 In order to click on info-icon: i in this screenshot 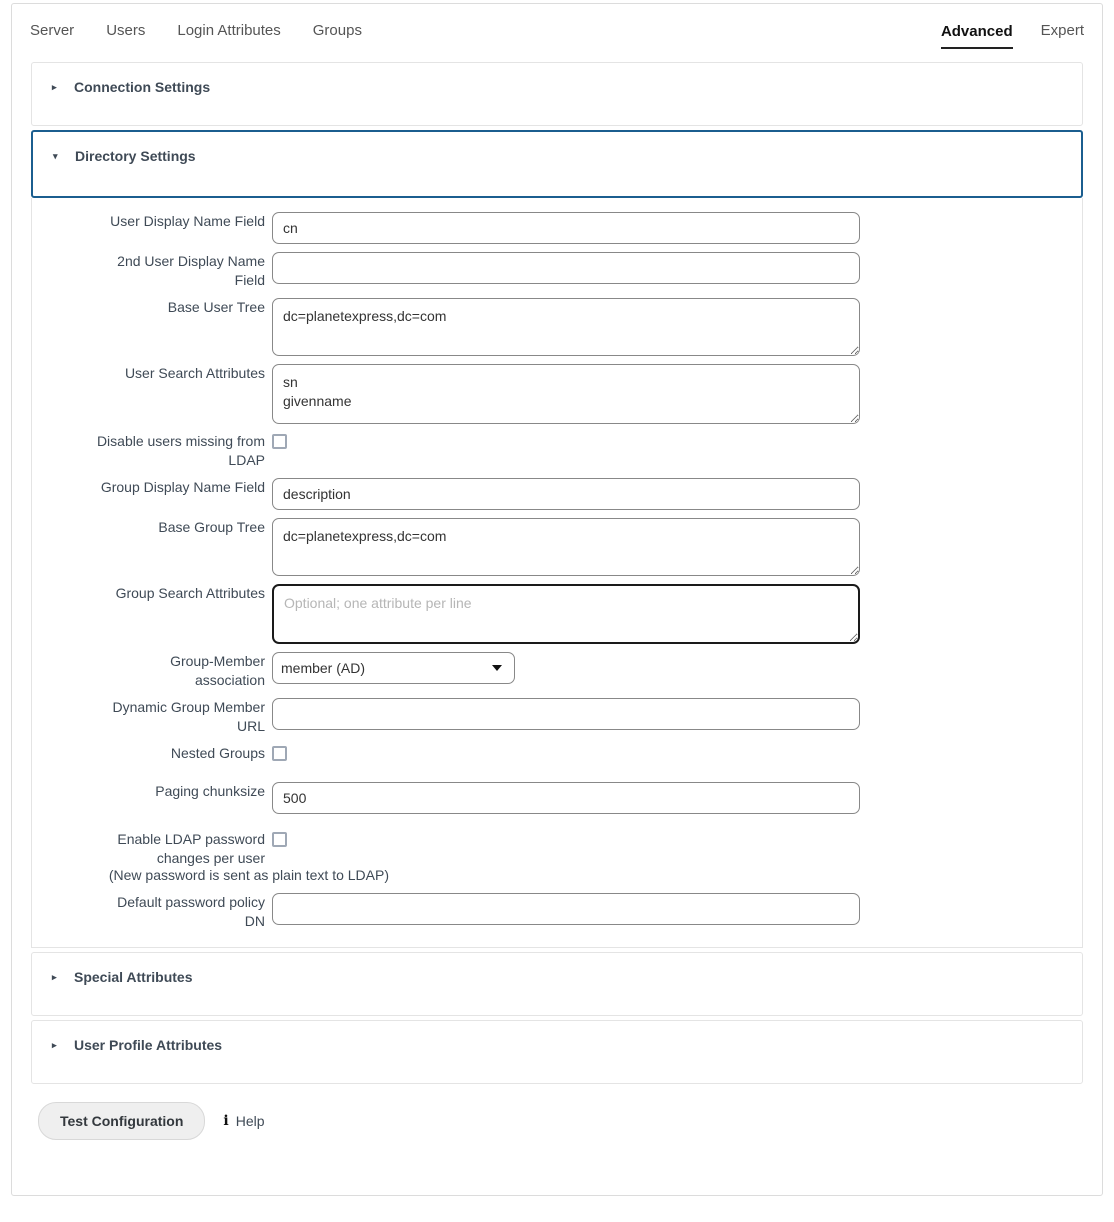, I will do `click(226, 1121)`.